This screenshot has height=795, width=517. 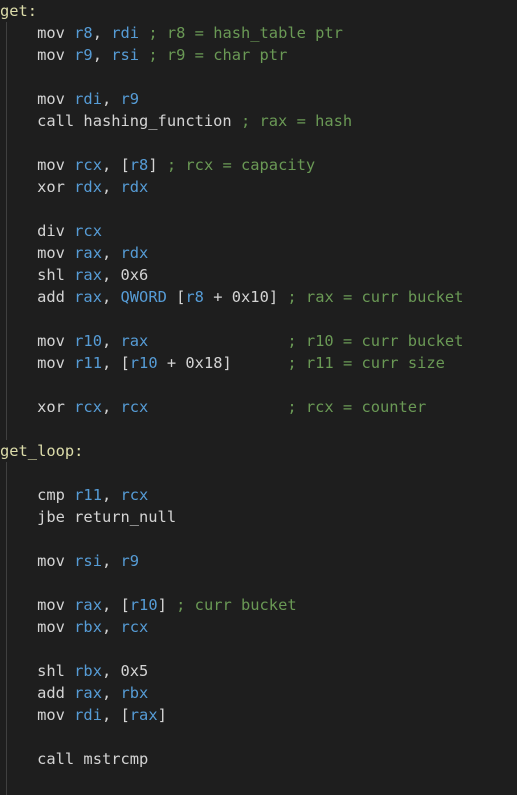 I want to click on code-comment: ; r10 = curr bucket, so click(x=375, y=341).